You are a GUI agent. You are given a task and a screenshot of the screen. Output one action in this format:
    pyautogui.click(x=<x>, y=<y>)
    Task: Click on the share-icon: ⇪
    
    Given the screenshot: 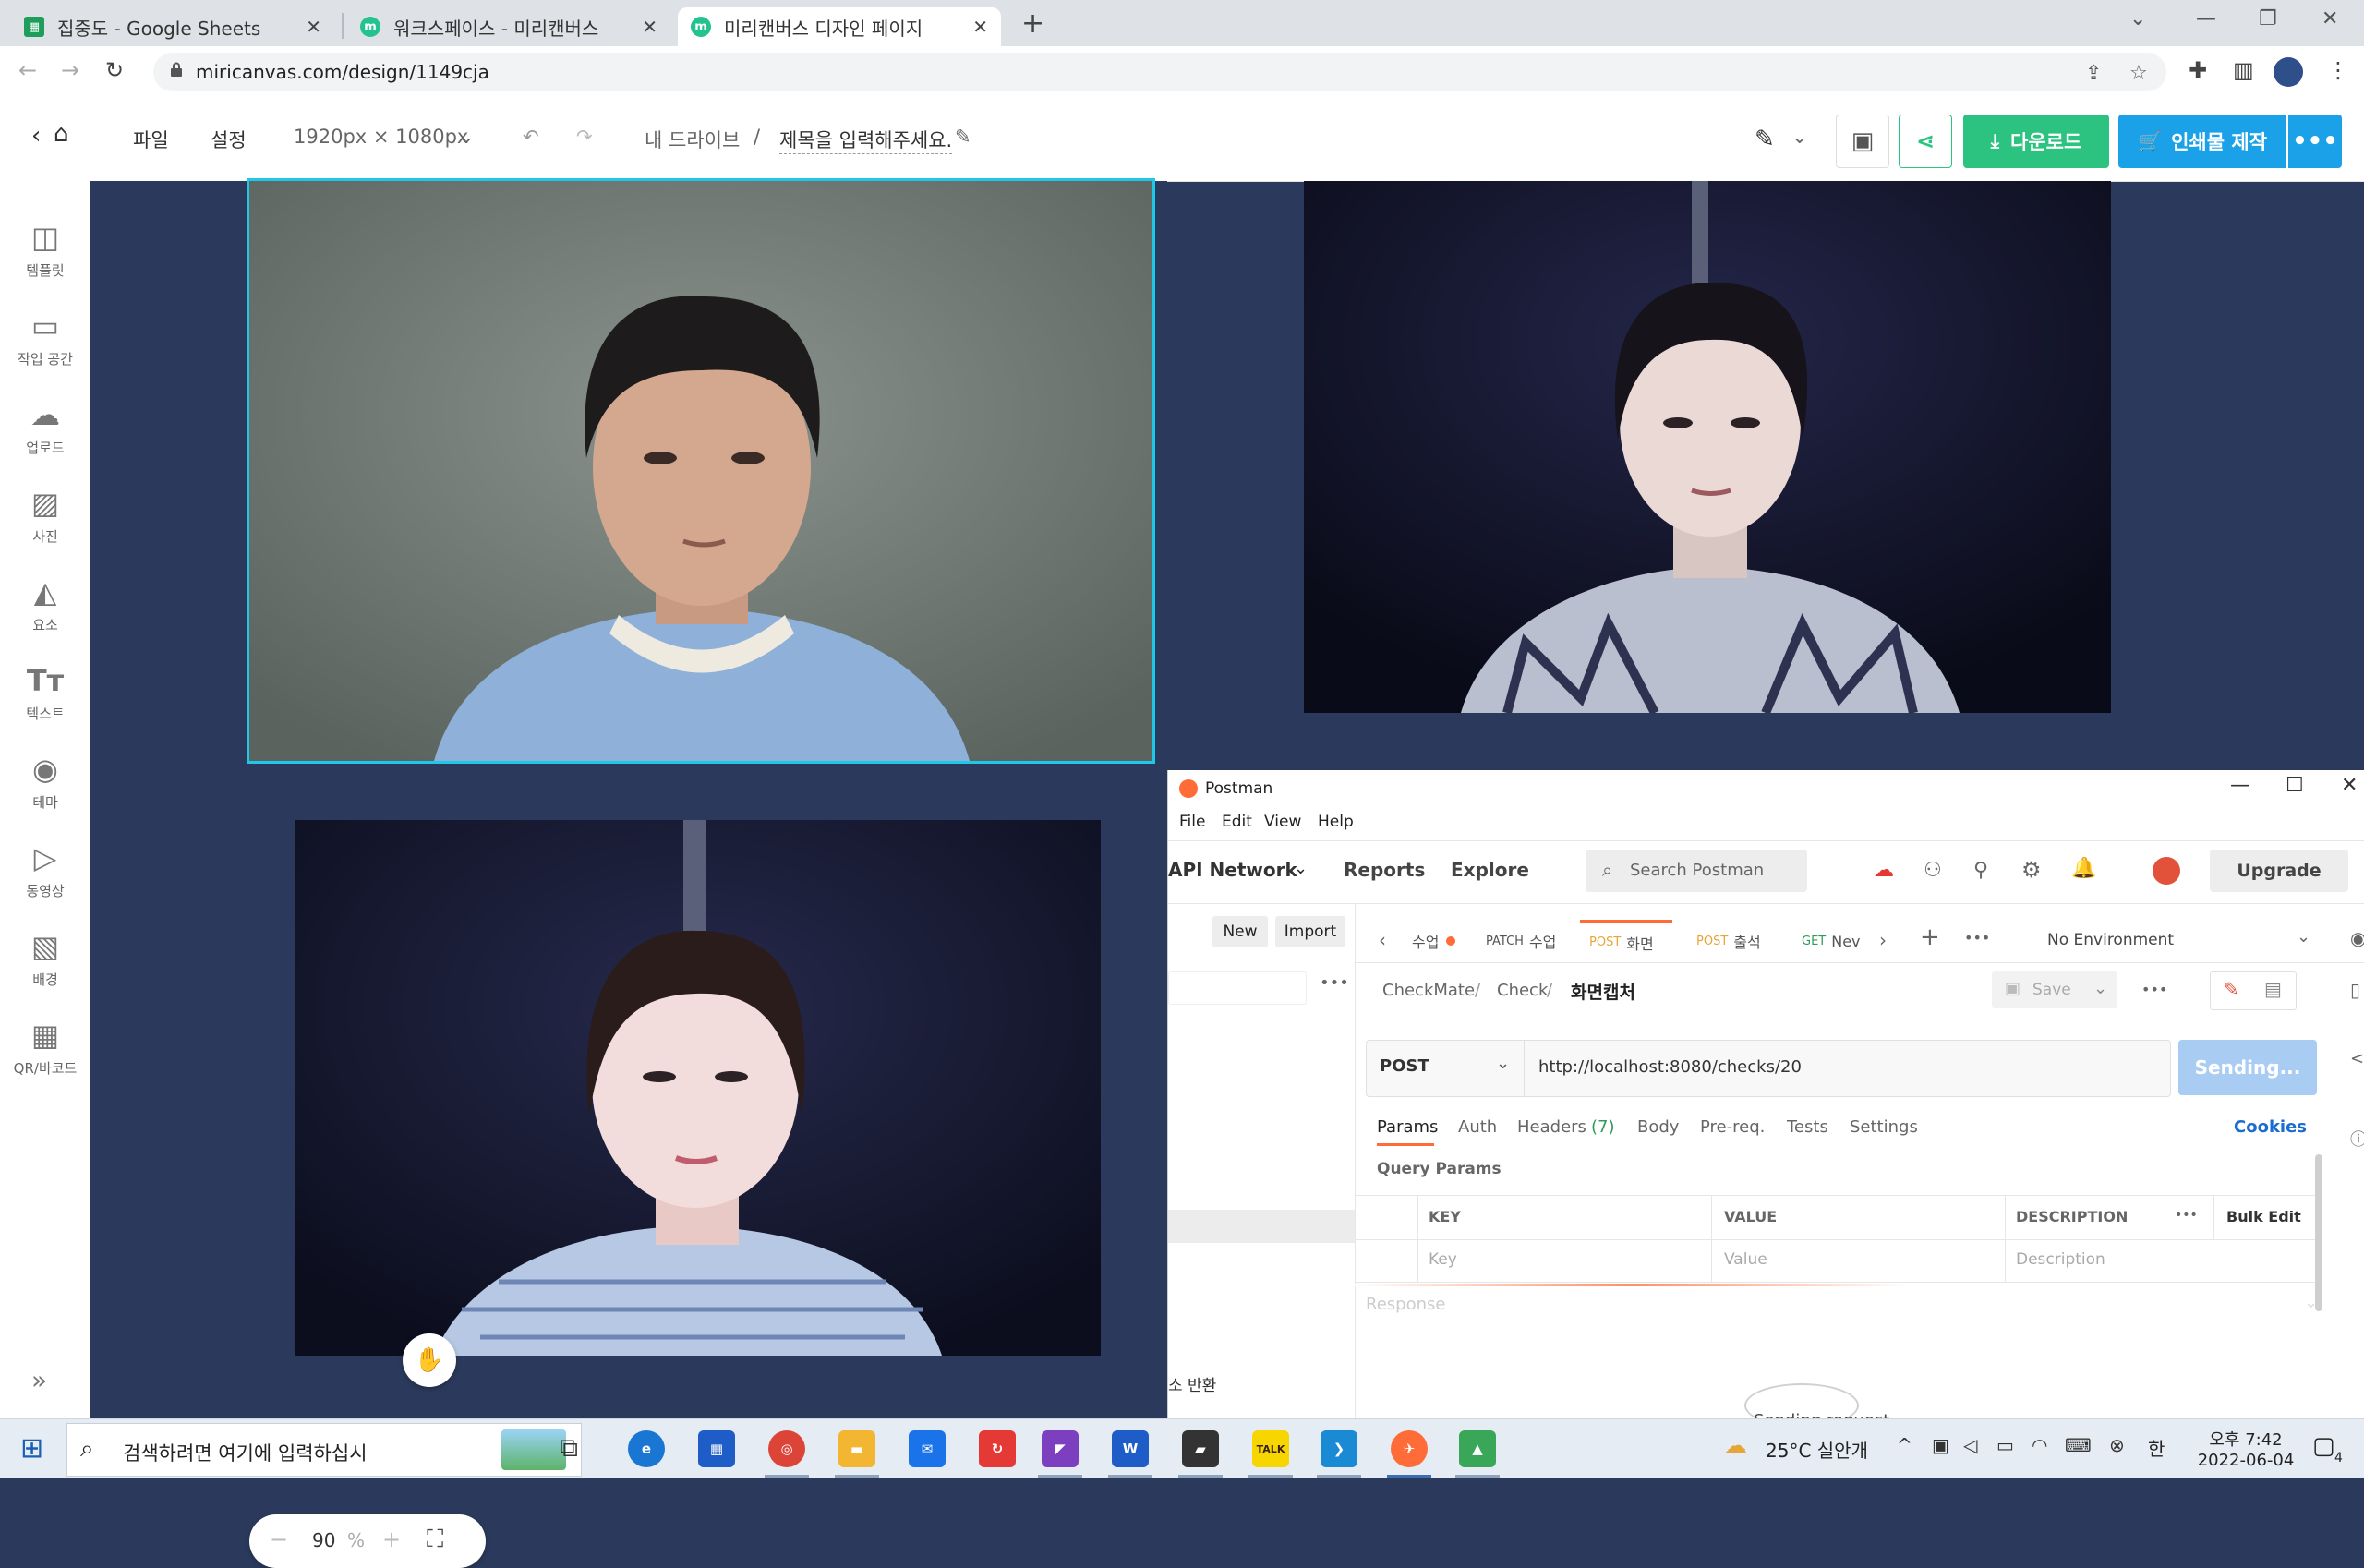 What is the action you would take?
    pyautogui.click(x=2093, y=73)
    